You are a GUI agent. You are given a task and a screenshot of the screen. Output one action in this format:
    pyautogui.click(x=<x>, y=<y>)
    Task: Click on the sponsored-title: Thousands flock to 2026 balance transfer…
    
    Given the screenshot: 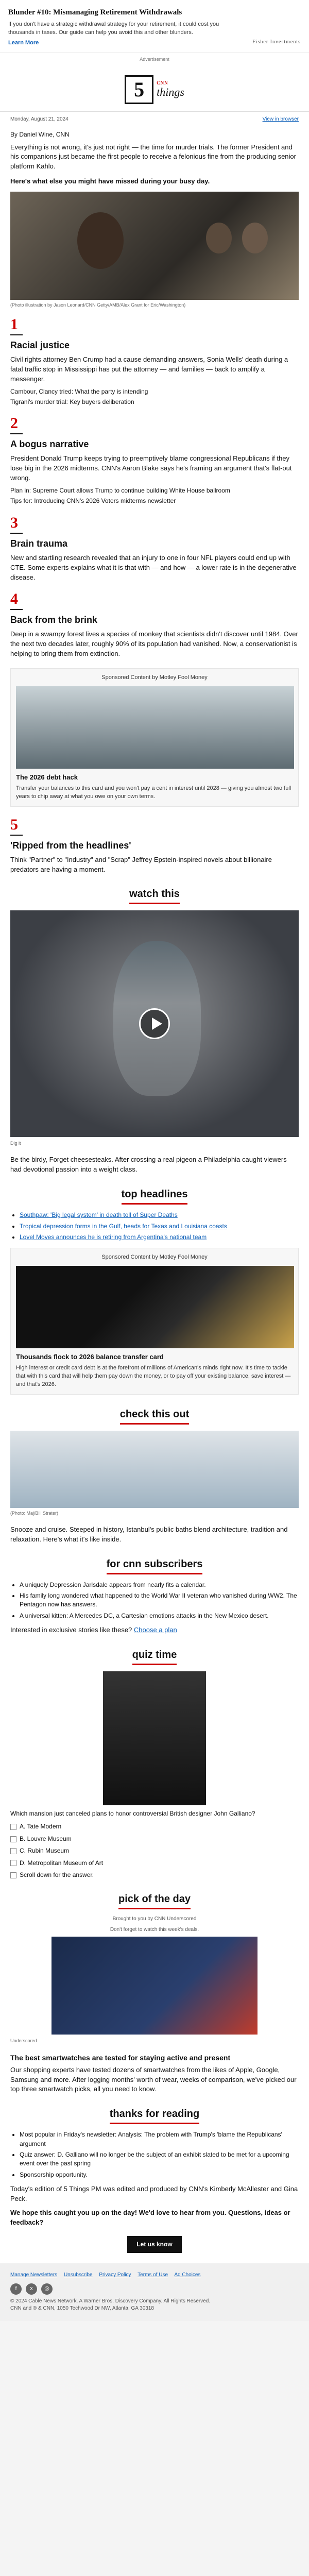 What is the action you would take?
    pyautogui.click(x=154, y=1357)
    